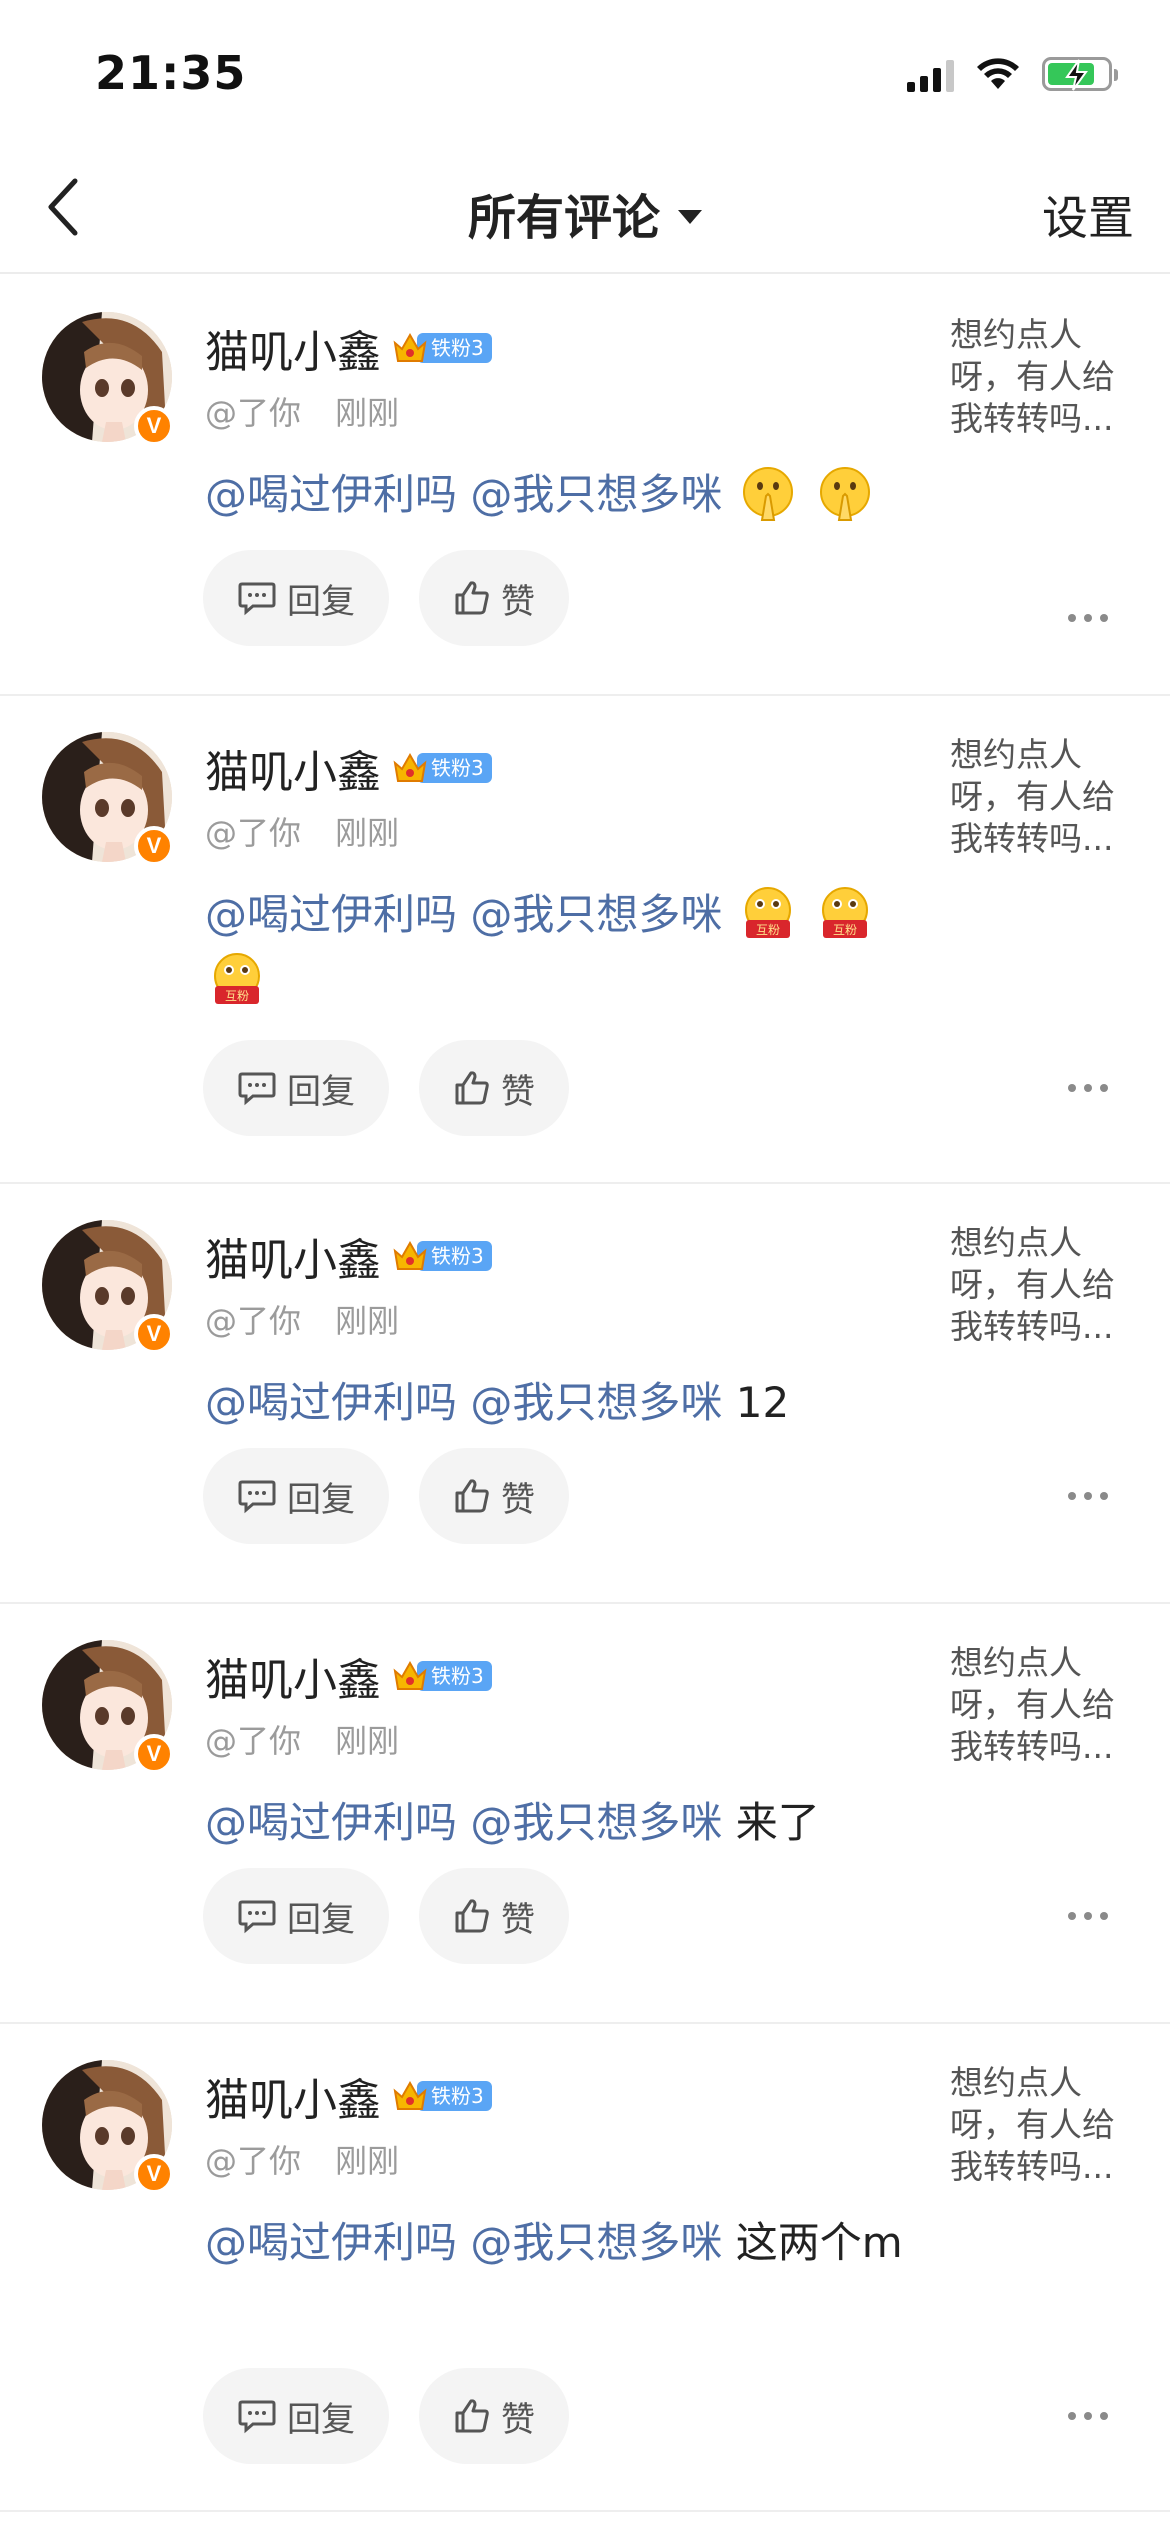 Image resolution: width=1170 pixels, height=2532 pixels. What do you see at coordinates (585, 70) in the screenshot?
I see `status-bar: 21:35` at bounding box center [585, 70].